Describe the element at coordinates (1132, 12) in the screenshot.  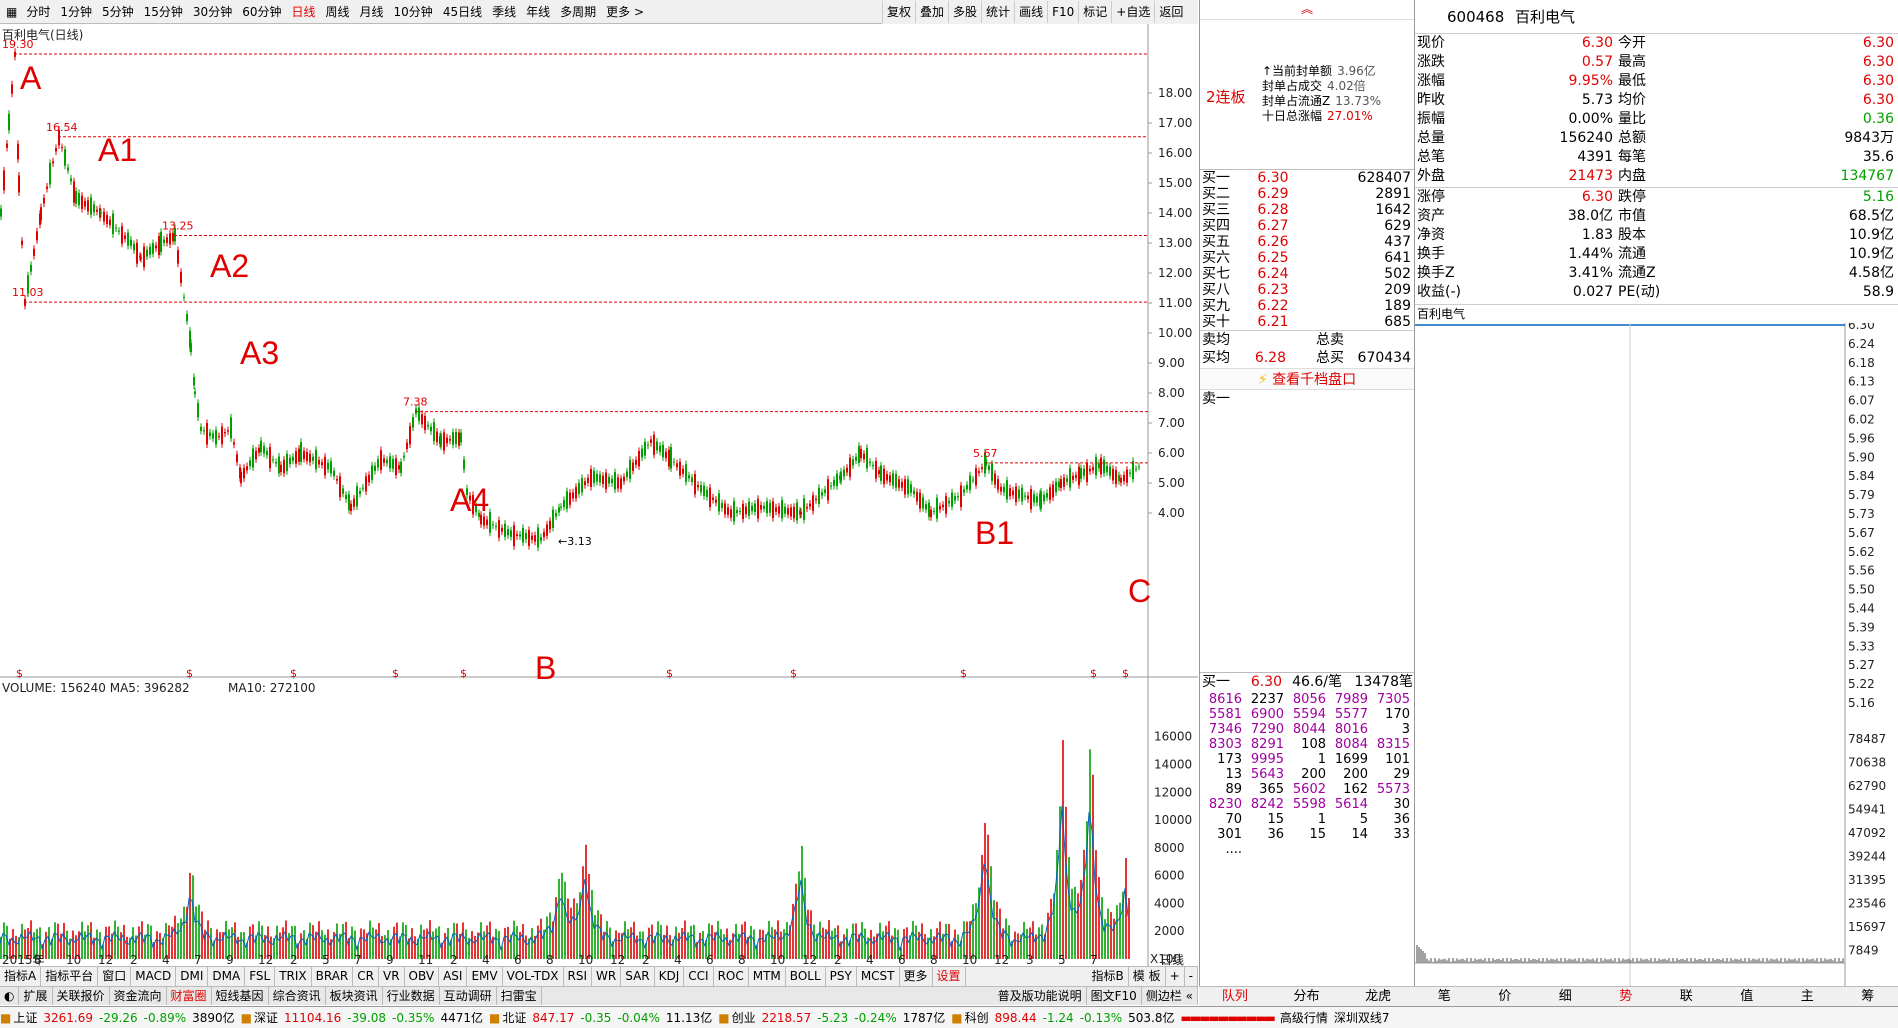
I see `tool-button-7: +自选` at that location.